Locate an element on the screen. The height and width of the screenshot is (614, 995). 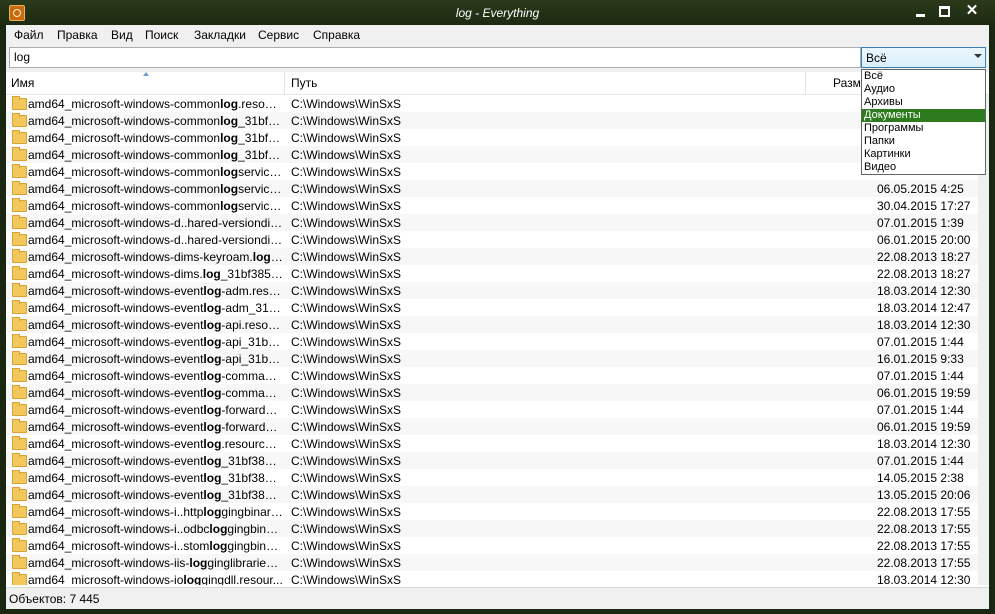
menu-bookmarks: Закладки is located at coordinates (220, 35).